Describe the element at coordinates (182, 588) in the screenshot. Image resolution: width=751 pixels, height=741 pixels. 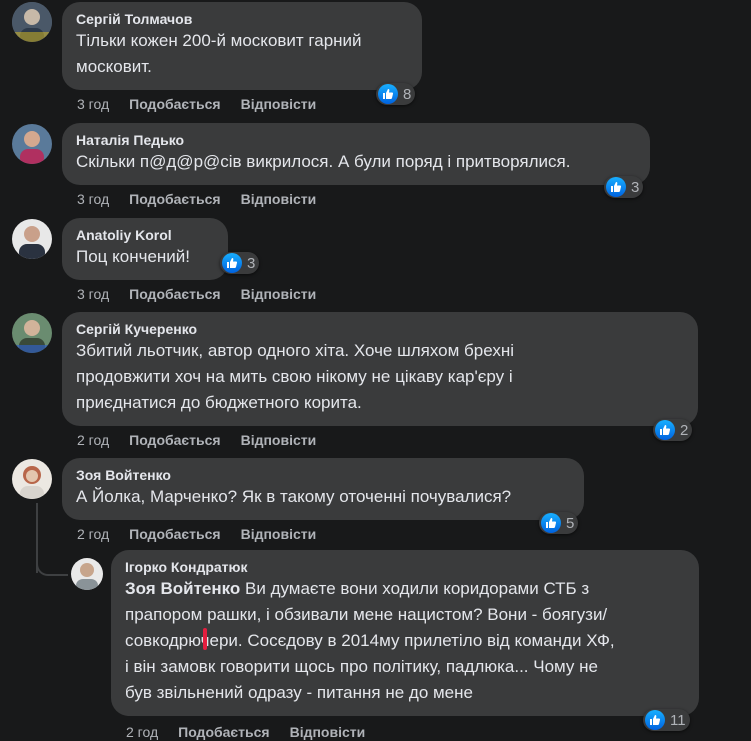
I see `mention-link: Зоя Войтенко` at that location.